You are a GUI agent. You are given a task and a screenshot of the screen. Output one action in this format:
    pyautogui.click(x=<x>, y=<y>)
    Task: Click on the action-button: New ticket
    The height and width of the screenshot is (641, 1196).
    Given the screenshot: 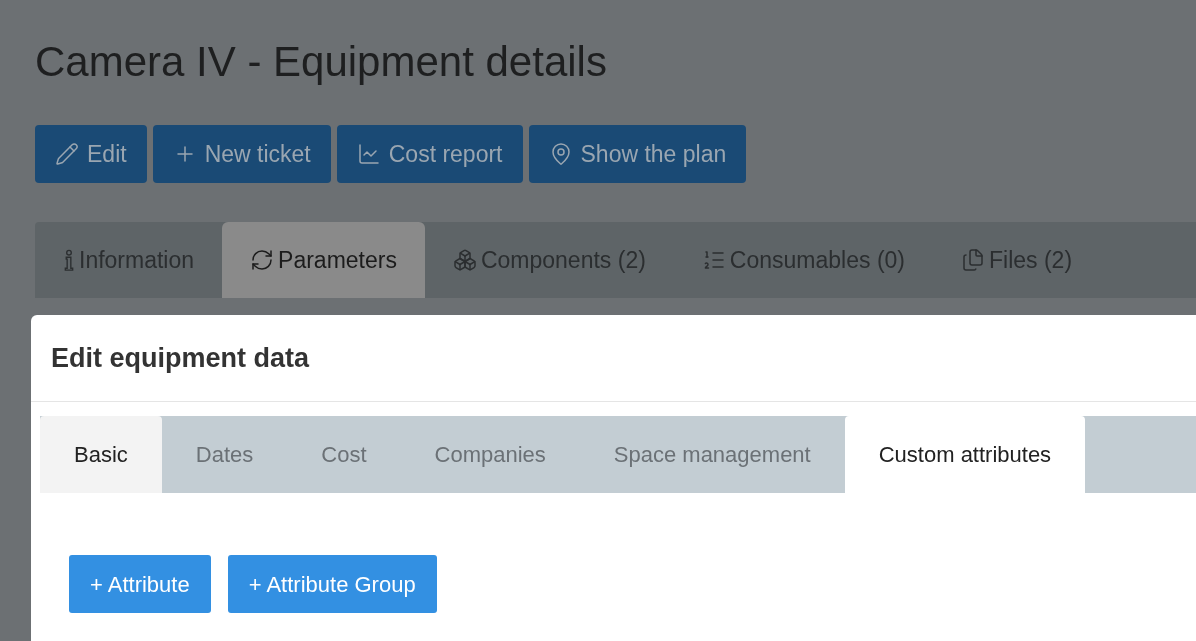 What is the action you would take?
    pyautogui.click(x=241, y=154)
    